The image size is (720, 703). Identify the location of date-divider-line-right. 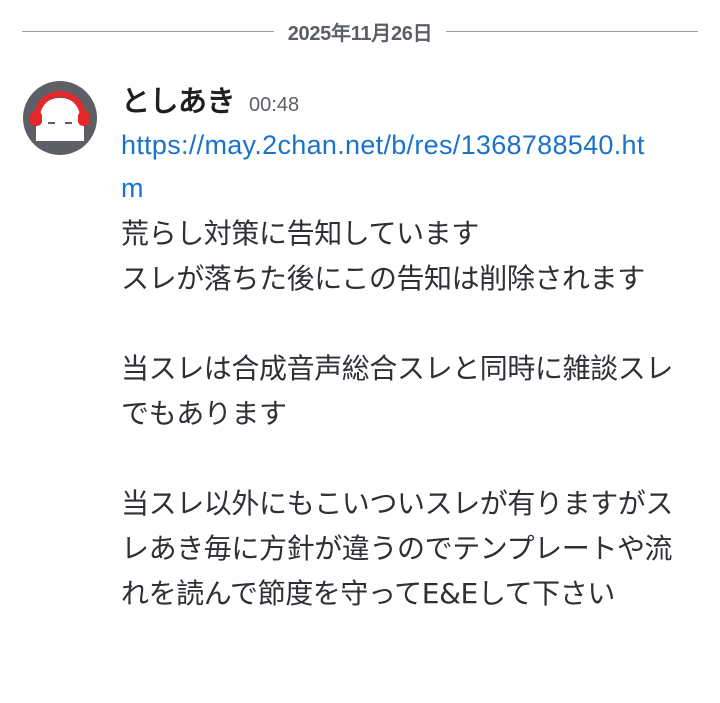
(572, 31).